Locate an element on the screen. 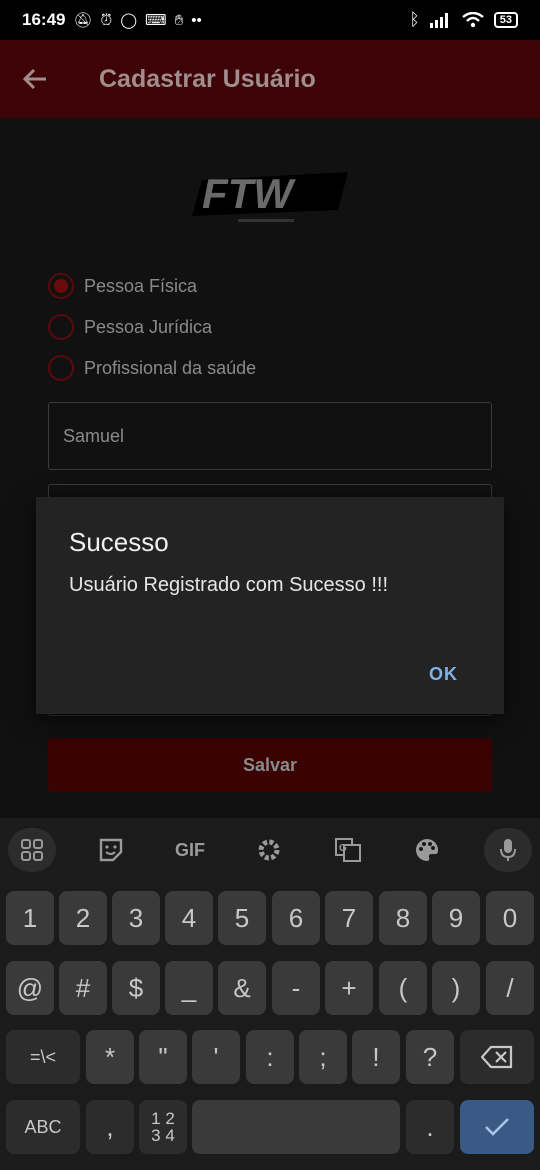  checkmark-icon is located at coordinates (497, 1127).